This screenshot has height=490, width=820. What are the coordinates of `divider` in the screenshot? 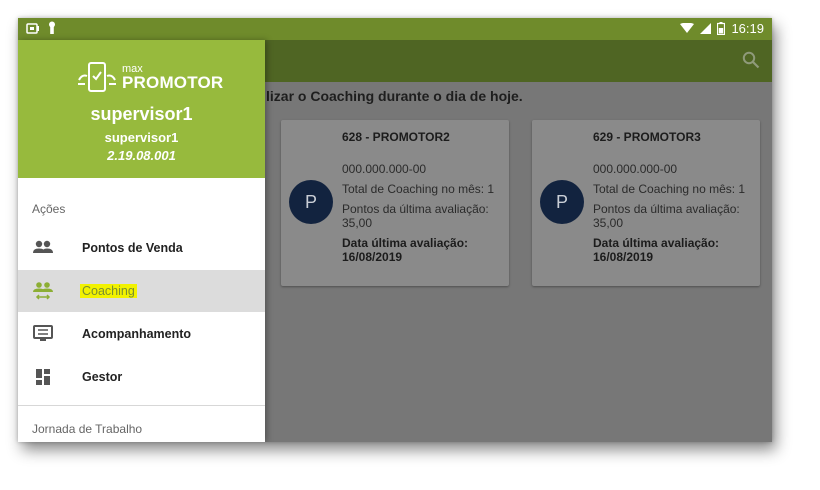 It's located at (141, 405).